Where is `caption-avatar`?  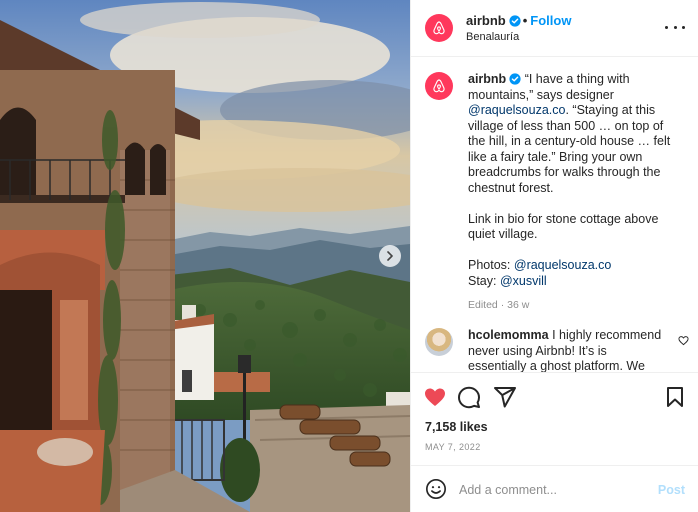 caption-avatar is located at coordinates (439, 86).